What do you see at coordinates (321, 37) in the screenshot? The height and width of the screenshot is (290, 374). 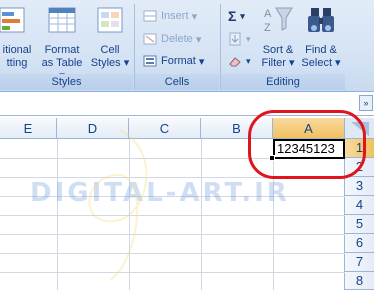 I see `find-select-button: Find & Select ▾` at bounding box center [321, 37].